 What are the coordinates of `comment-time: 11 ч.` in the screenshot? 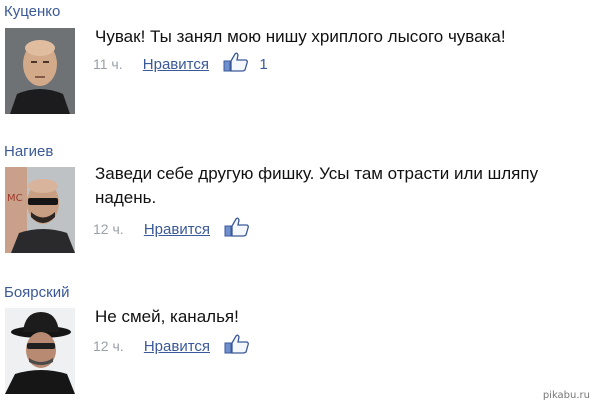 It's located at (108, 64).